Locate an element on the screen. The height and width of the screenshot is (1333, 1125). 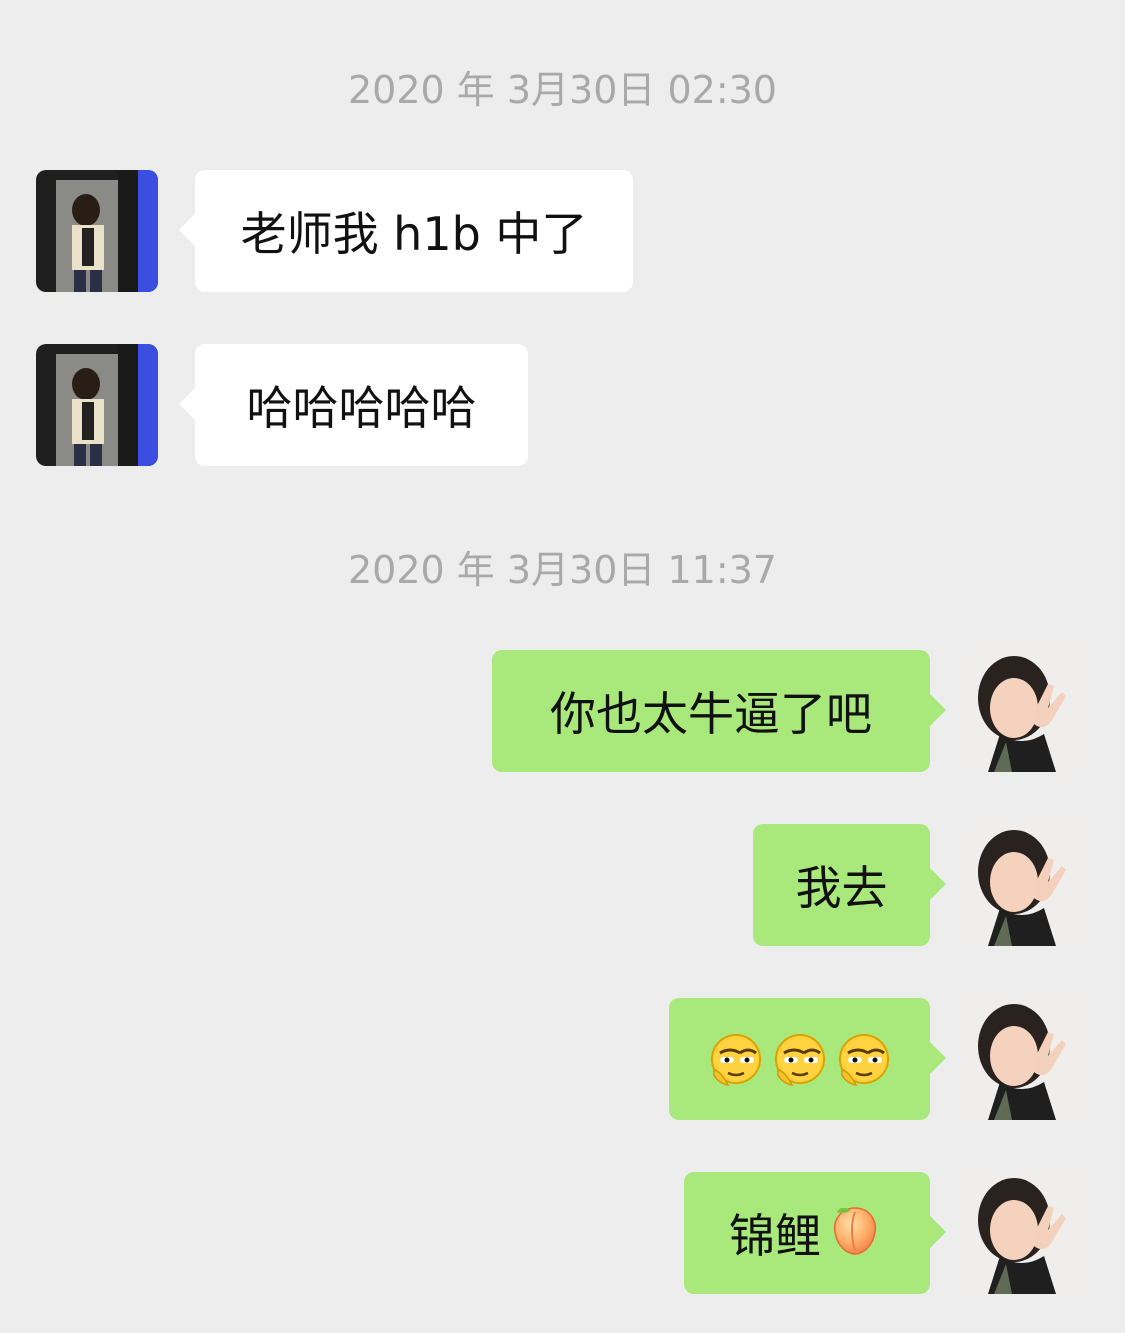
message-bubble: 哈哈哈哈哈 is located at coordinates (353, 405).